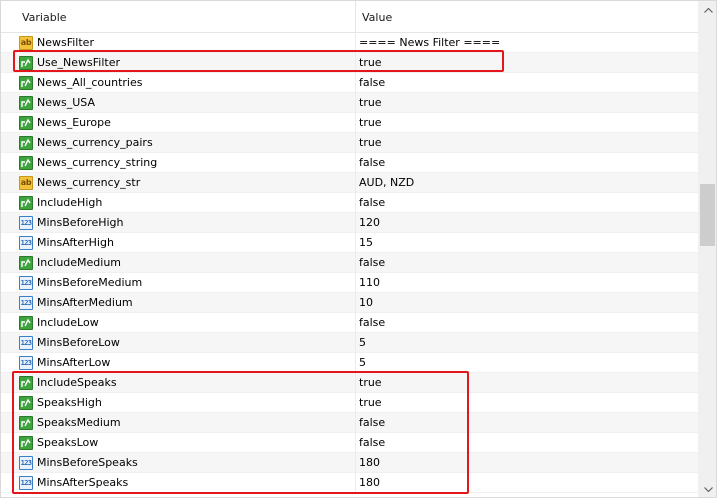 The width and height of the screenshot is (719, 500). I want to click on variable-column-header: Variable, so click(44, 16).